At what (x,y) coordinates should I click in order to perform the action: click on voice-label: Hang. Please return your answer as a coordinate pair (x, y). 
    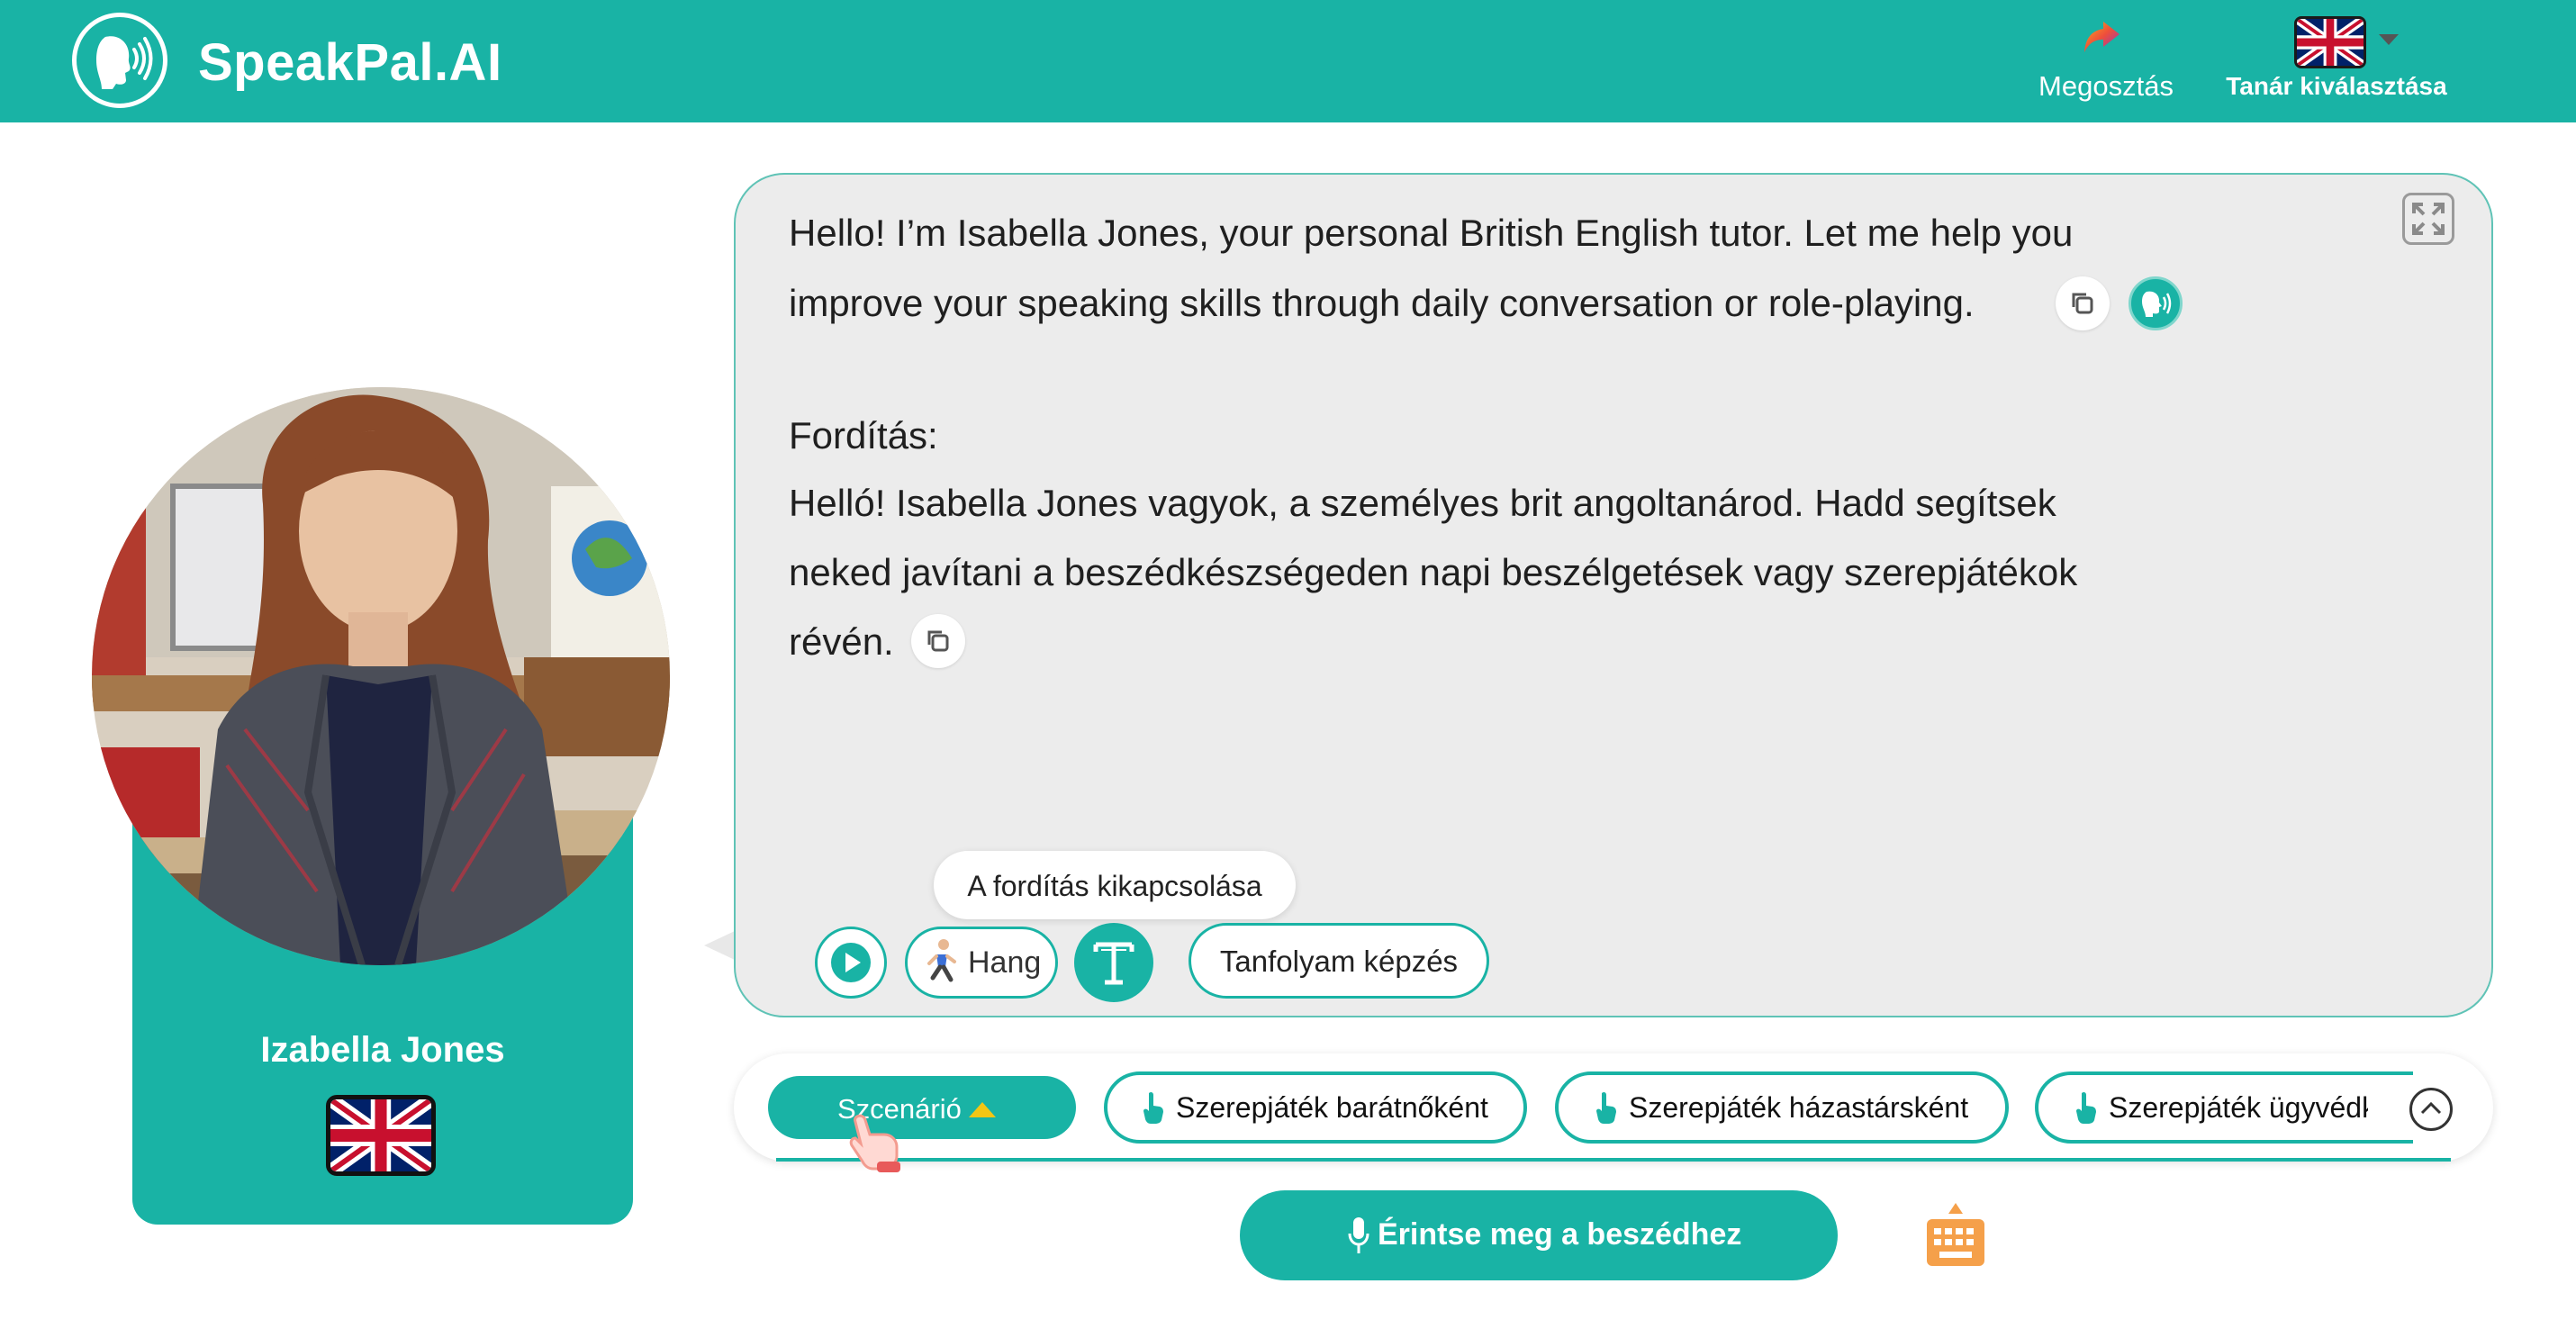
    Looking at the image, I should click on (1005, 962).